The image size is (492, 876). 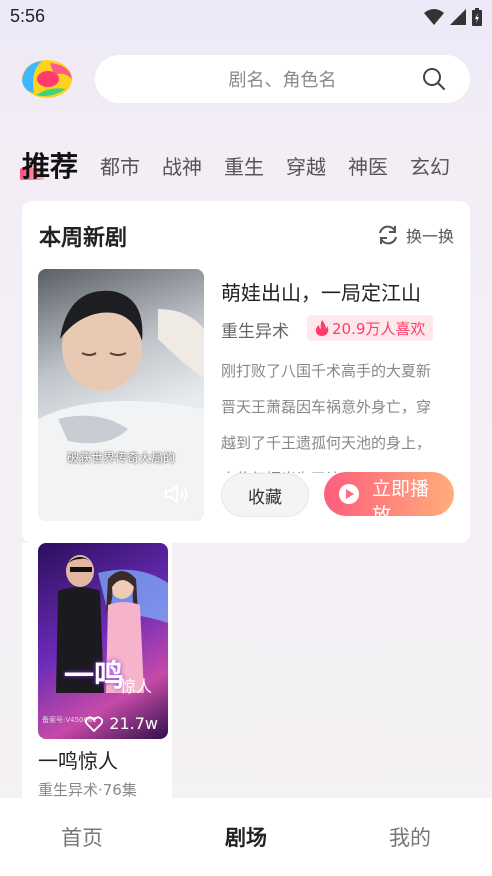 What do you see at coordinates (94, 676) in the screenshot?
I see `grid-poster-title: 一鸣` at bounding box center [94, 676].